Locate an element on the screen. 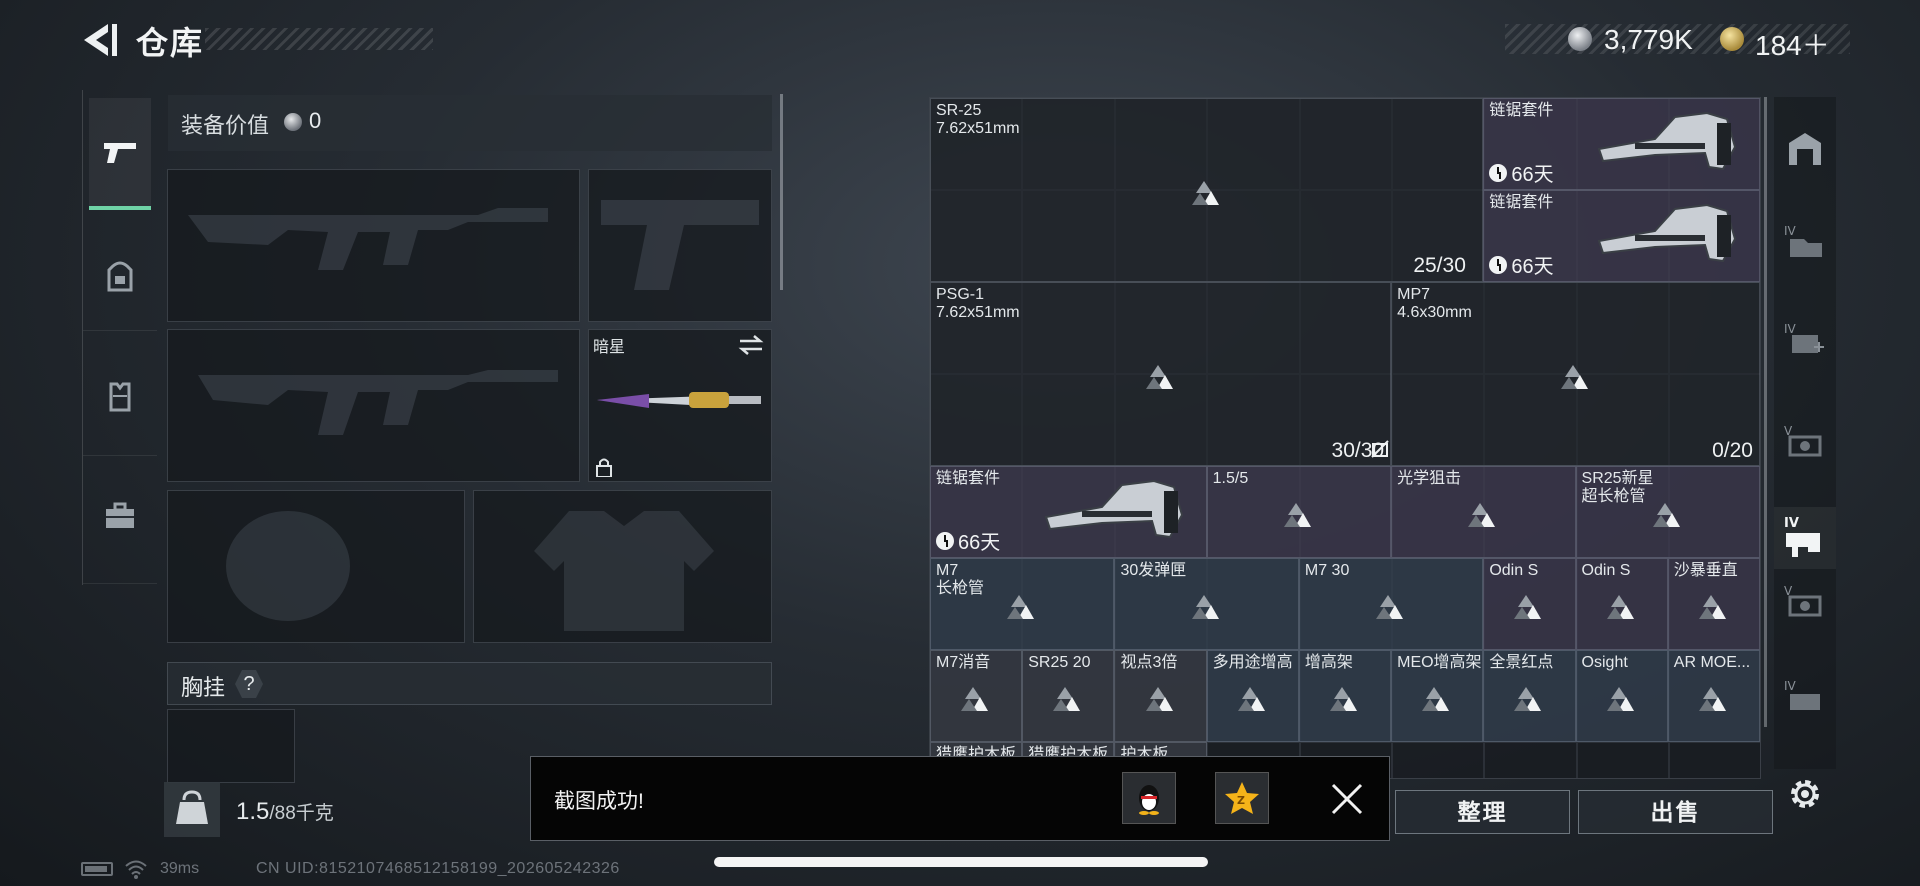 This screenshot has height=886, width=1920. attachment-item: SR25新星 超长枪管 is located at coordinates (1667, 512).